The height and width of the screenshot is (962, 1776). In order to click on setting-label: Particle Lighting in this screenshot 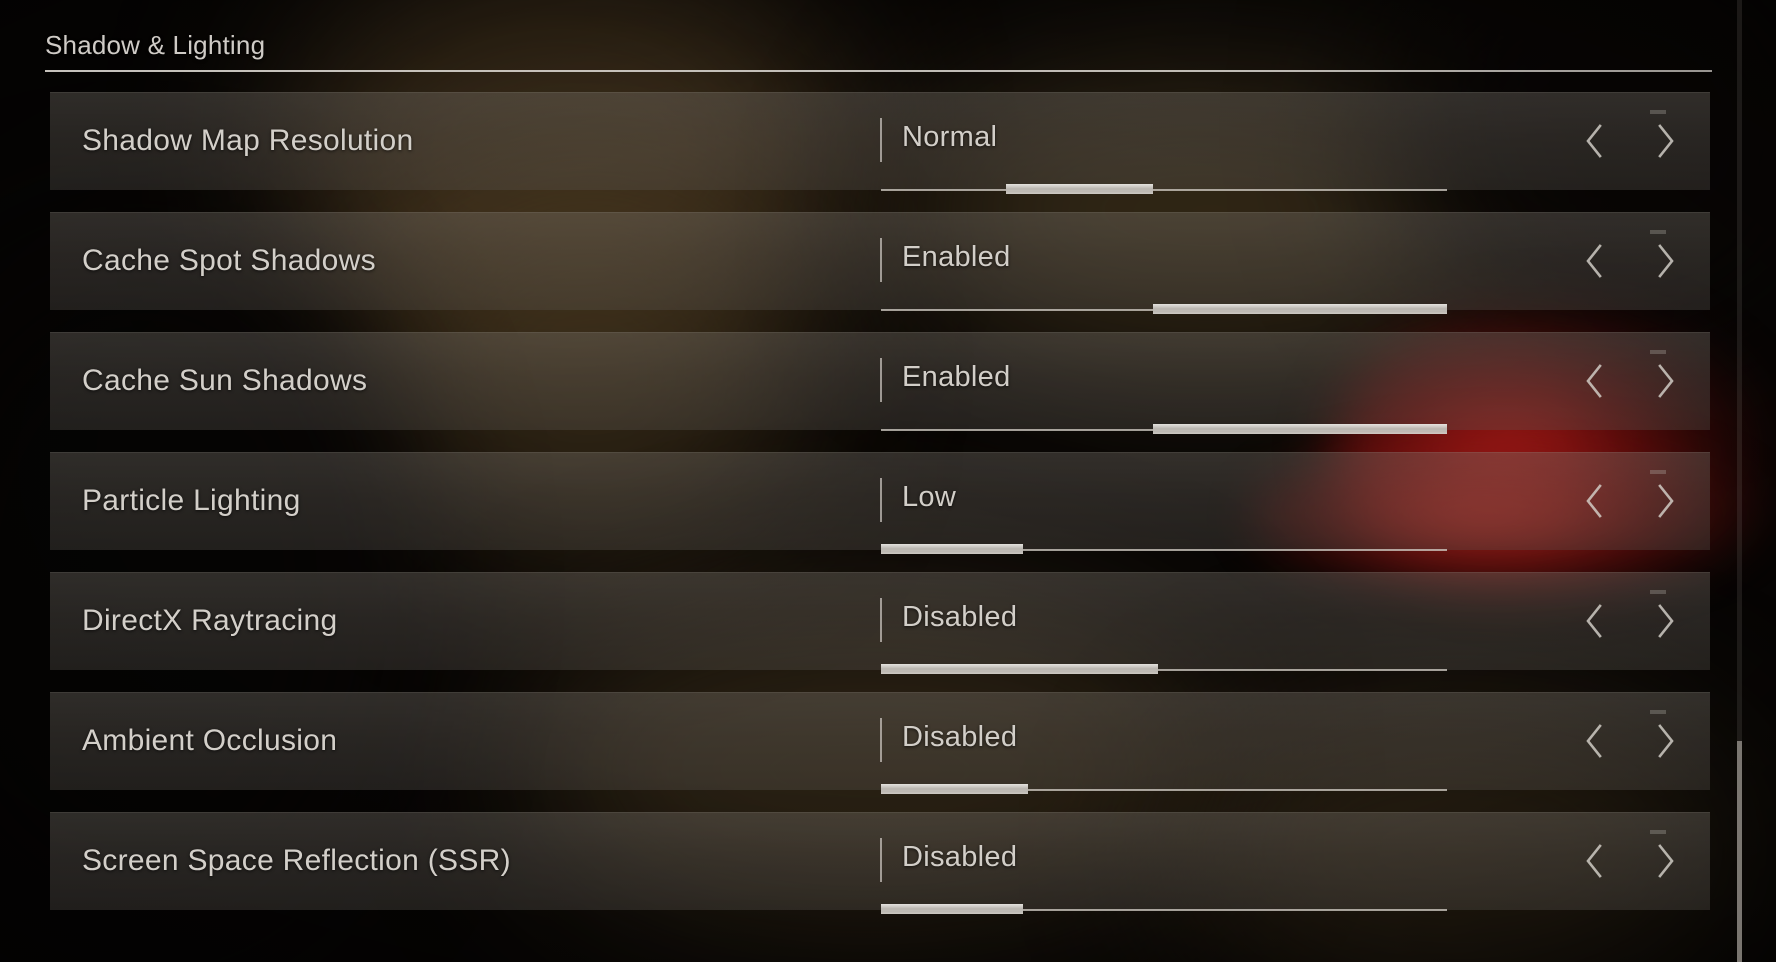, I will do `click(191, 500)`.